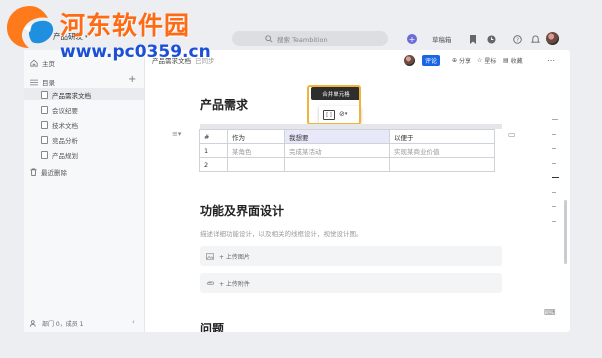  What do you see at coordinates (54, 173) in the screenshot?
I see `sidebar-recycle-label: 最近删除` at bounding box center [54, 173].